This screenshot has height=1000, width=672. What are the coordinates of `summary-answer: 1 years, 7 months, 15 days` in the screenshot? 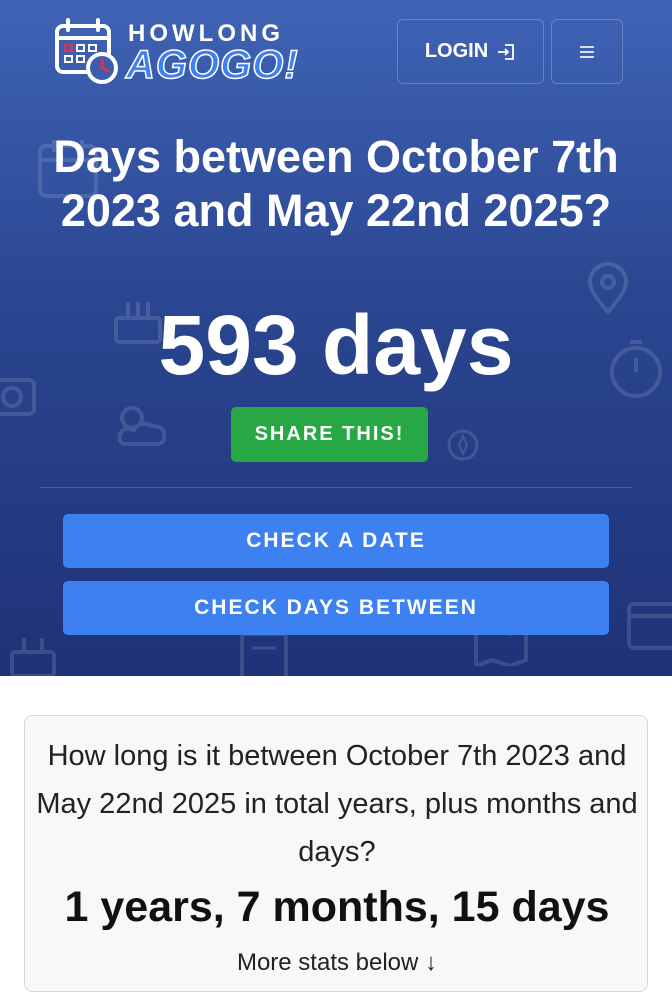 It's located at (337, 907).